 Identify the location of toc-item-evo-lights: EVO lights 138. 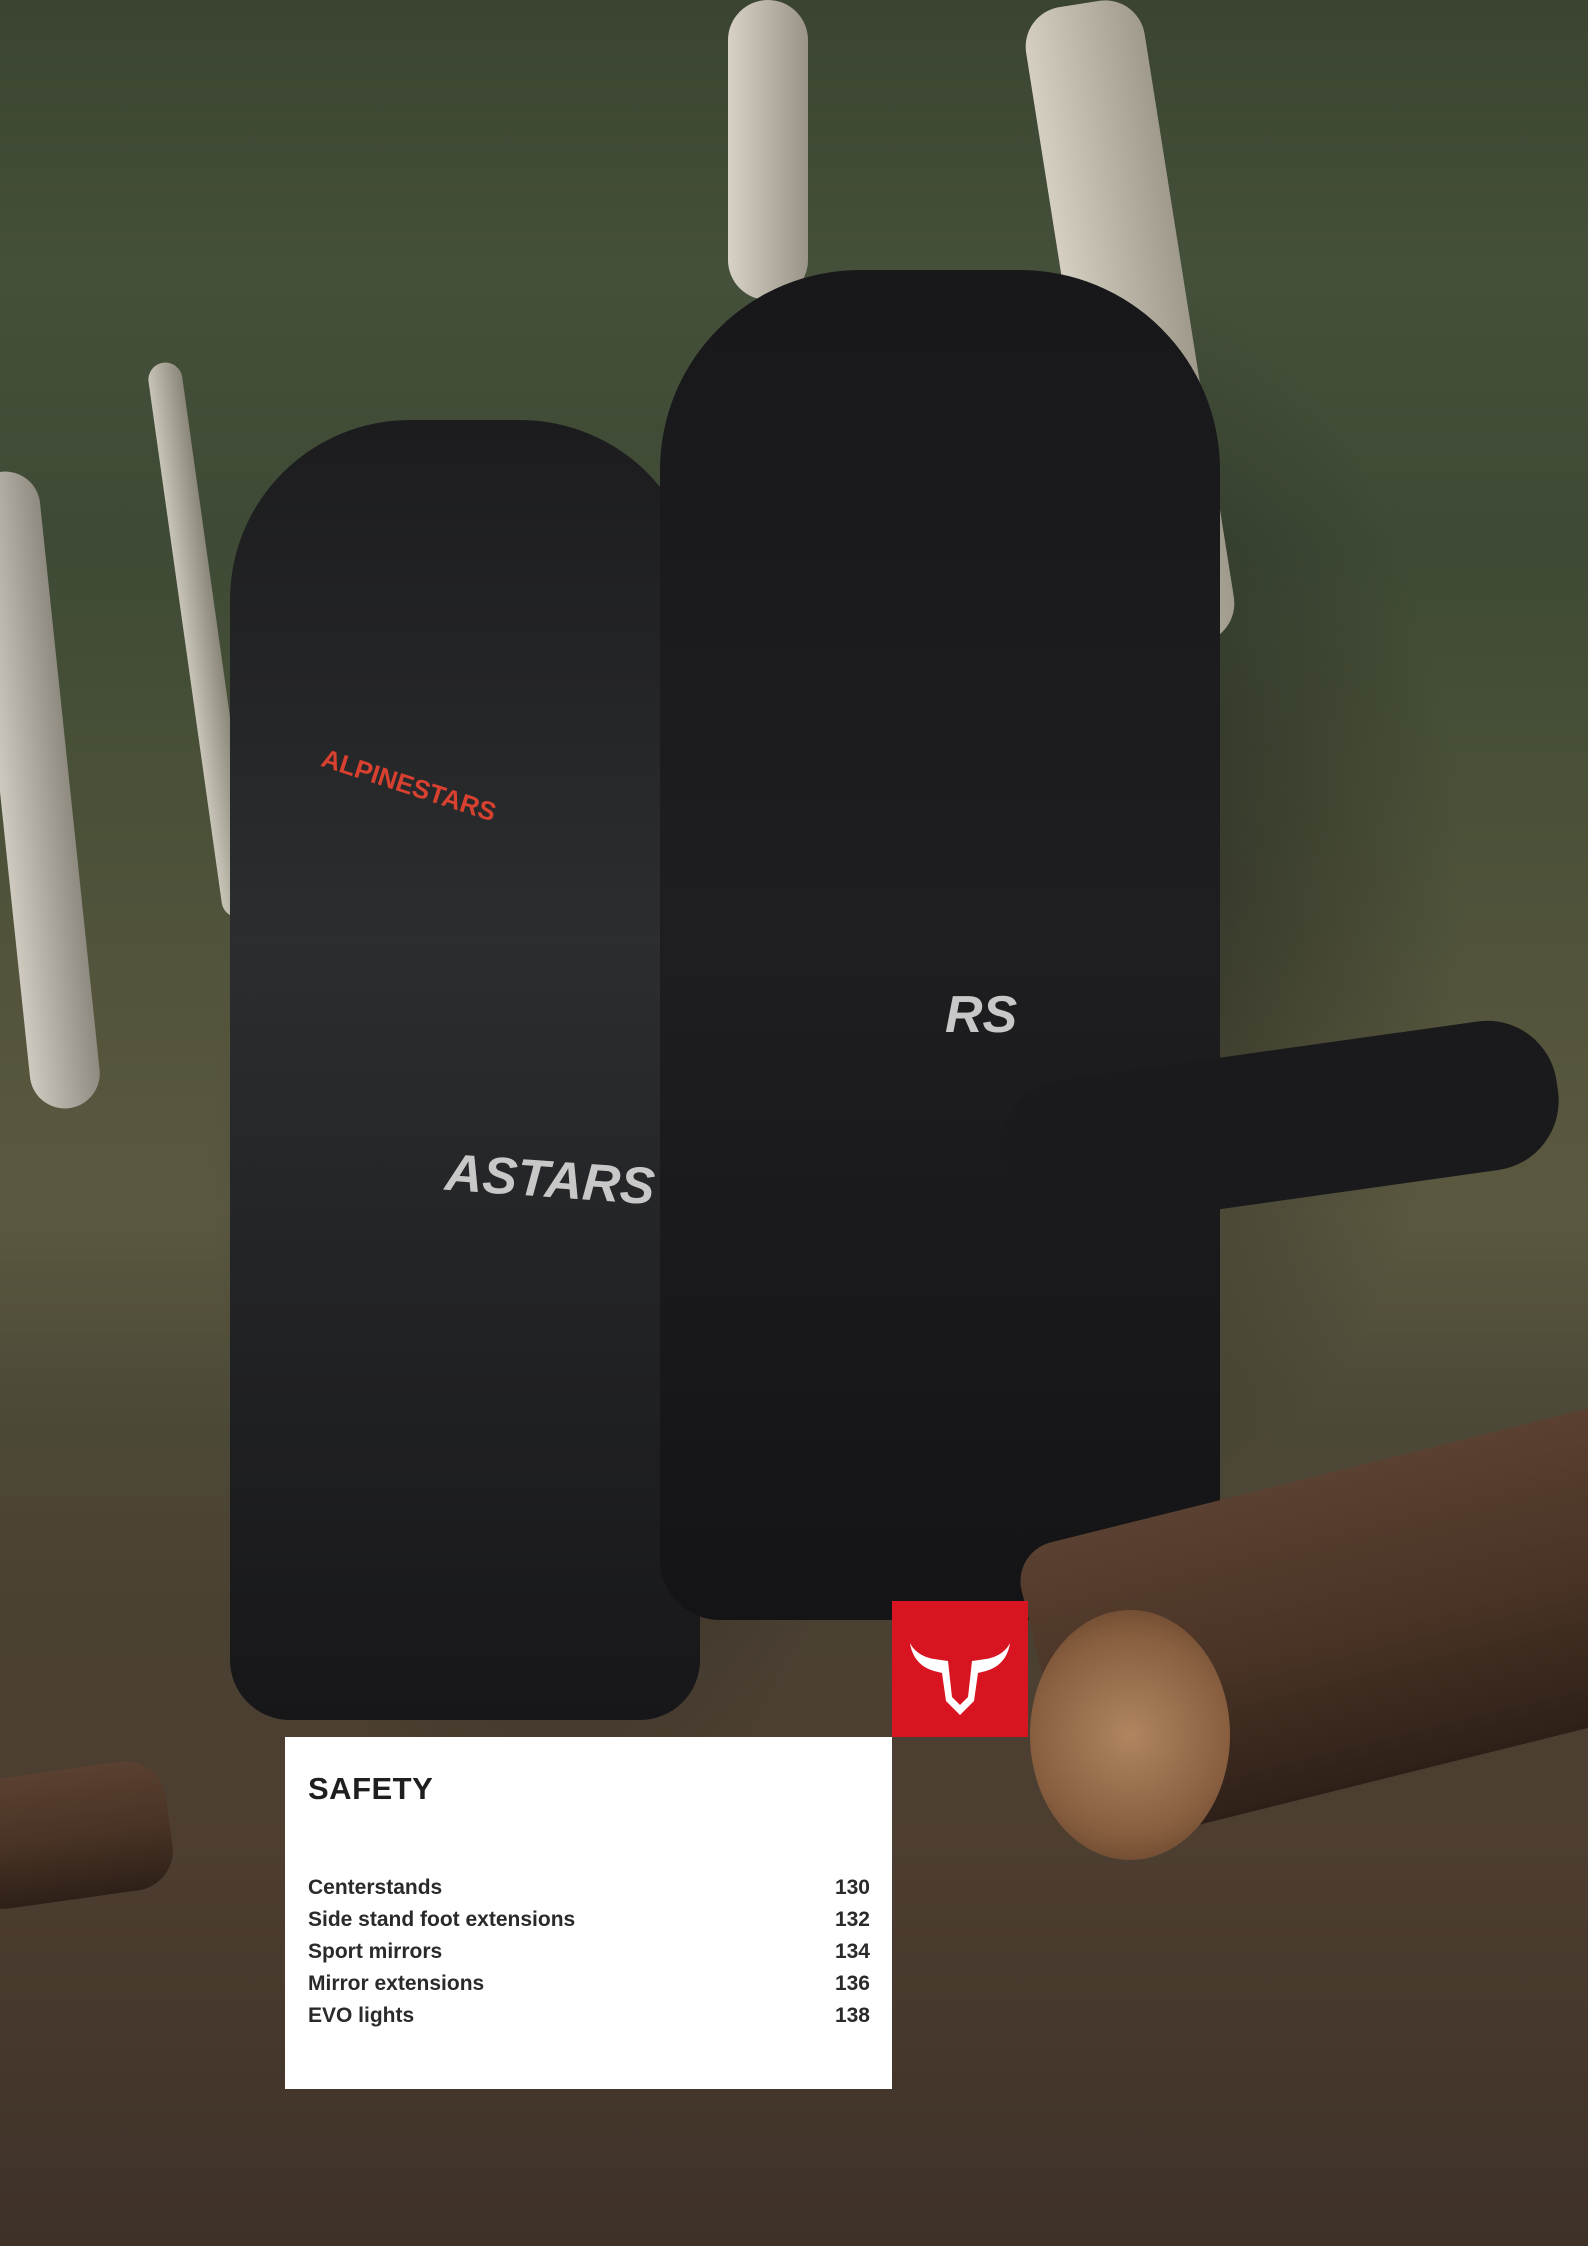
(589, 2016).